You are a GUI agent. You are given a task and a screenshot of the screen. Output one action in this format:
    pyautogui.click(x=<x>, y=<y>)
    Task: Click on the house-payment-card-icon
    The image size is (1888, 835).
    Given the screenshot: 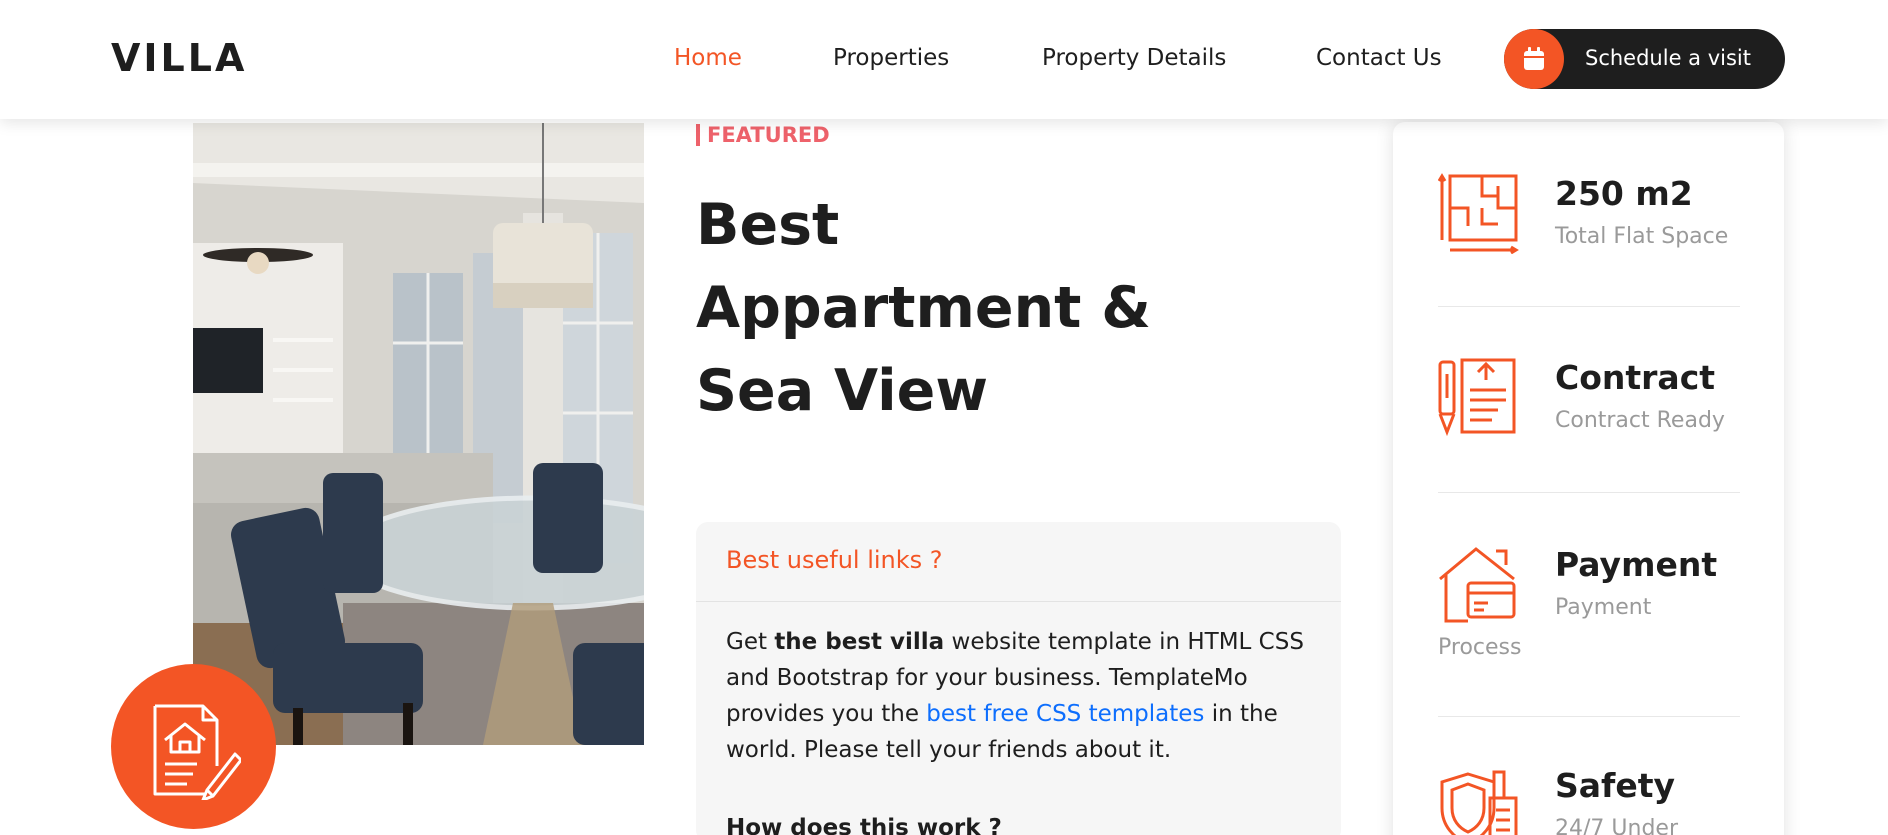 What is the action you would take?
    pyautogui.click(x=1477, y=585)
    